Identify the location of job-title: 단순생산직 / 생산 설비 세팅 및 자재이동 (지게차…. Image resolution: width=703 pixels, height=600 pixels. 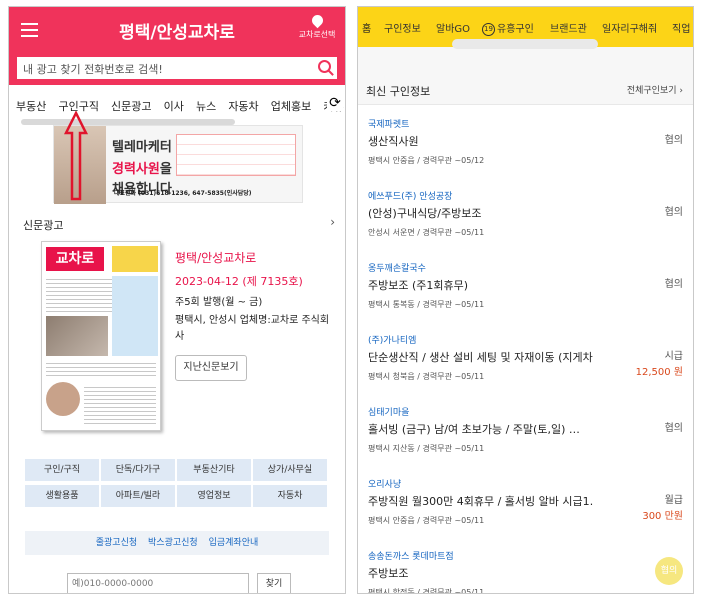
(481, 357).